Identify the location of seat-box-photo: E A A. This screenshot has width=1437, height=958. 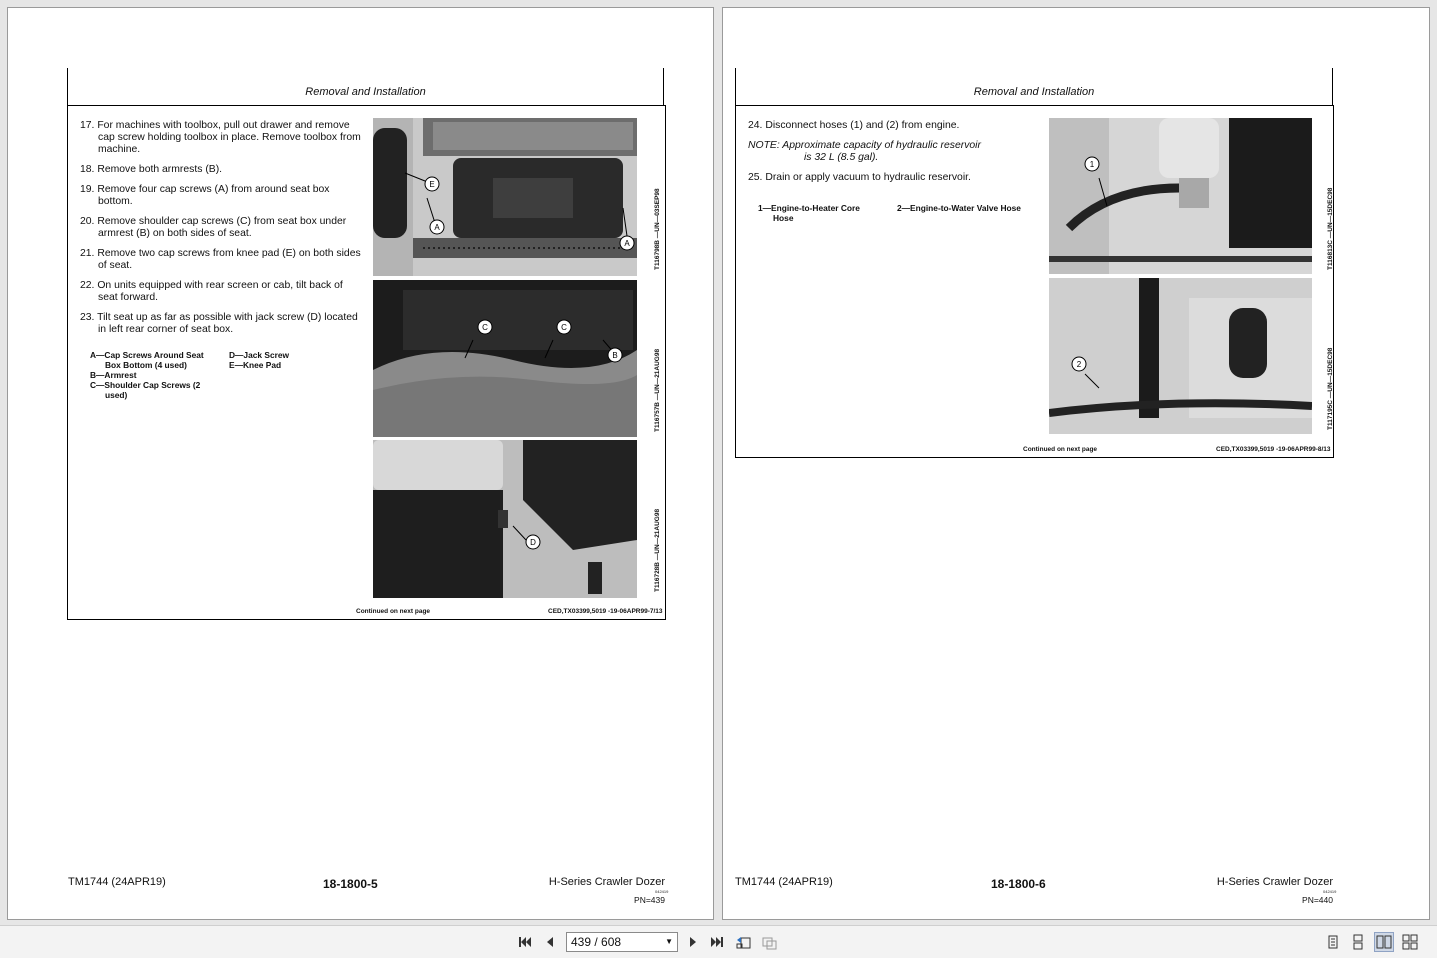
(505, 197).